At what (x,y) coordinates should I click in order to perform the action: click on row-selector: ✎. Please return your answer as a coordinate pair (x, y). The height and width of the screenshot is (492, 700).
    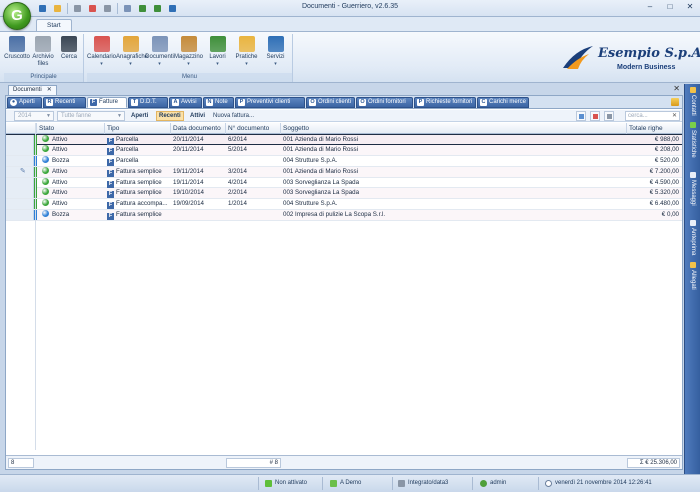
    Looking at the image, I should click on (20, 171).